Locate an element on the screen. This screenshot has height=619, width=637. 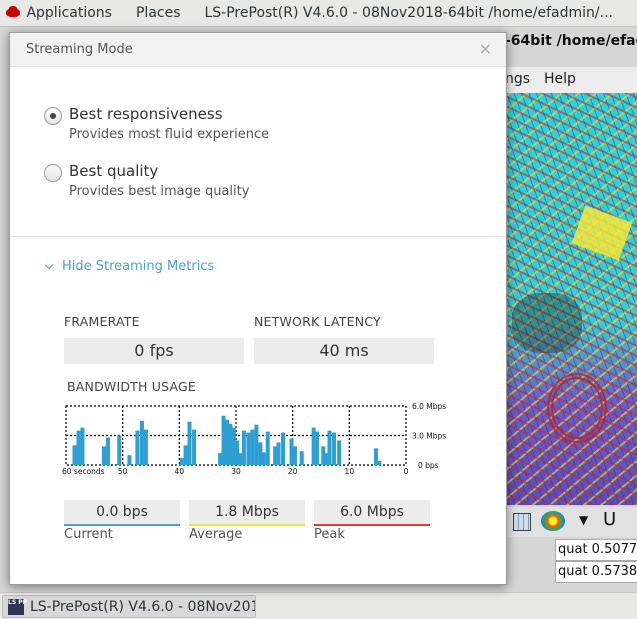
hide-metrics-toggle: Hide Streaming Metrics is located at coordinates (129, 266).